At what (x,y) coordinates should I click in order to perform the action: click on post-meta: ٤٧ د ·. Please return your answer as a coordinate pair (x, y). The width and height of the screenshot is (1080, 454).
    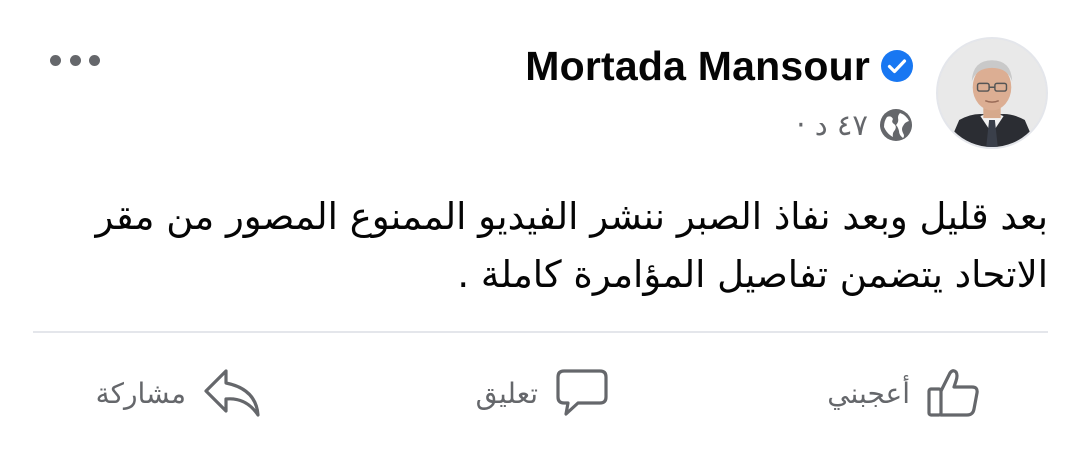
    Looking at the image, I should click on (855, 125).